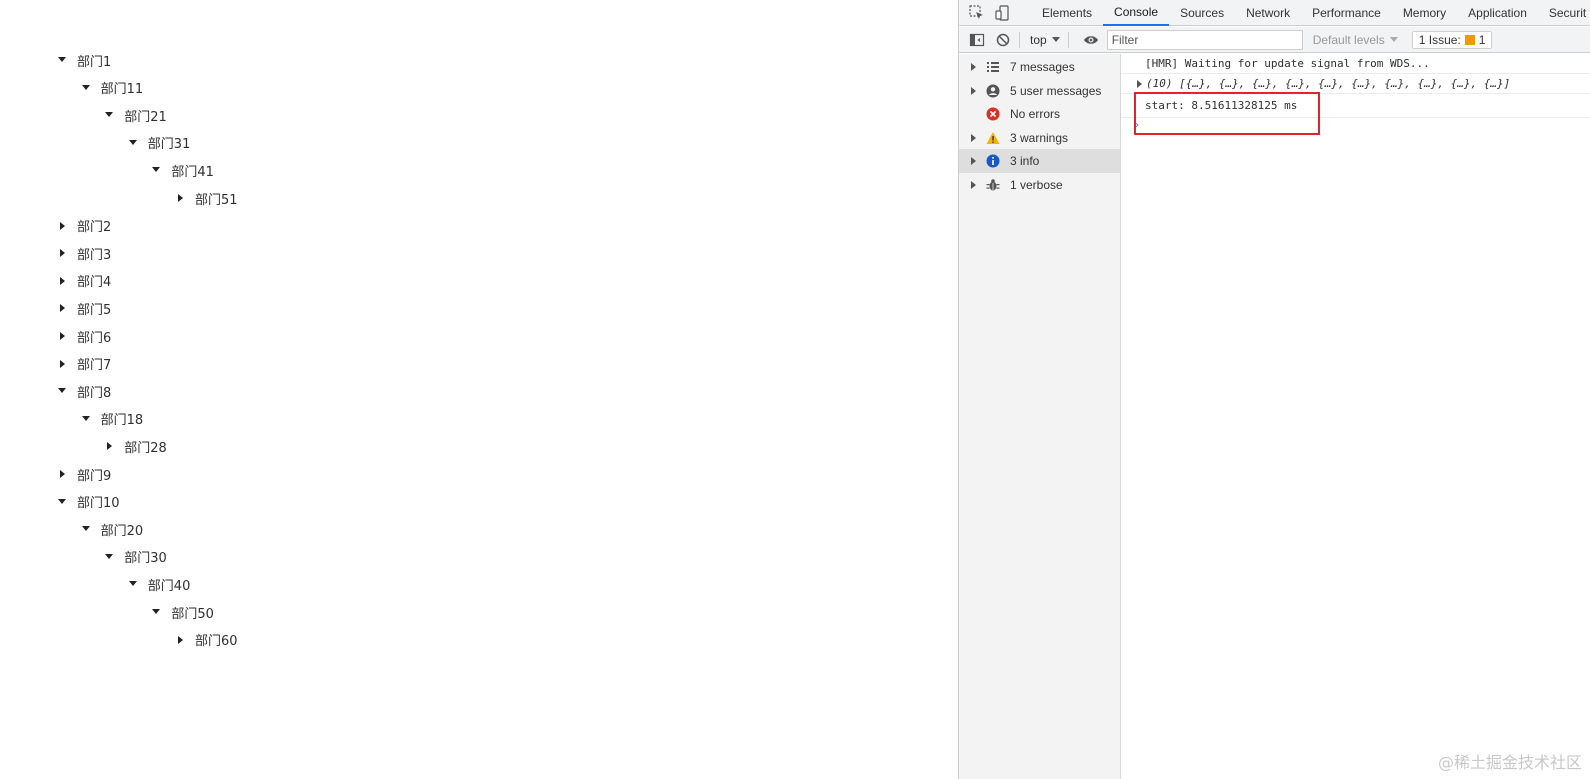 This screenshot has height=779, width=1590. I want to click on tab-console: Console, so click(1136, 13).